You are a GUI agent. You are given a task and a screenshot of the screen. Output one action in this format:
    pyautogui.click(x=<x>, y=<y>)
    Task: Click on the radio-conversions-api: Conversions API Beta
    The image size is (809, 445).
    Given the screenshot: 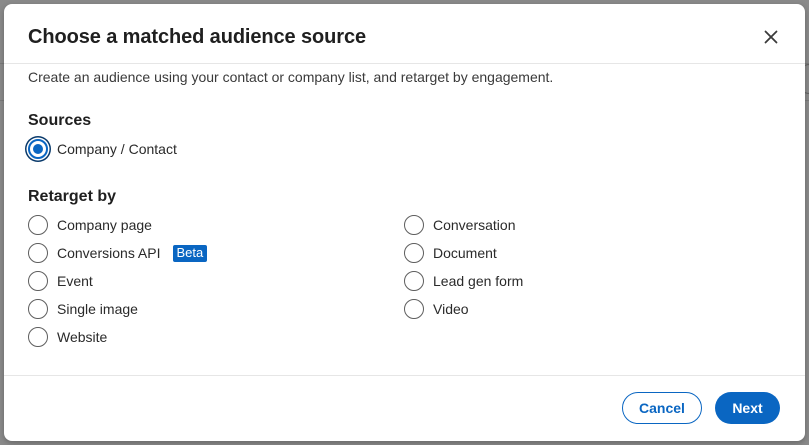 What is the action you would take?
    pyautogui.click(x=118, y=253)
    